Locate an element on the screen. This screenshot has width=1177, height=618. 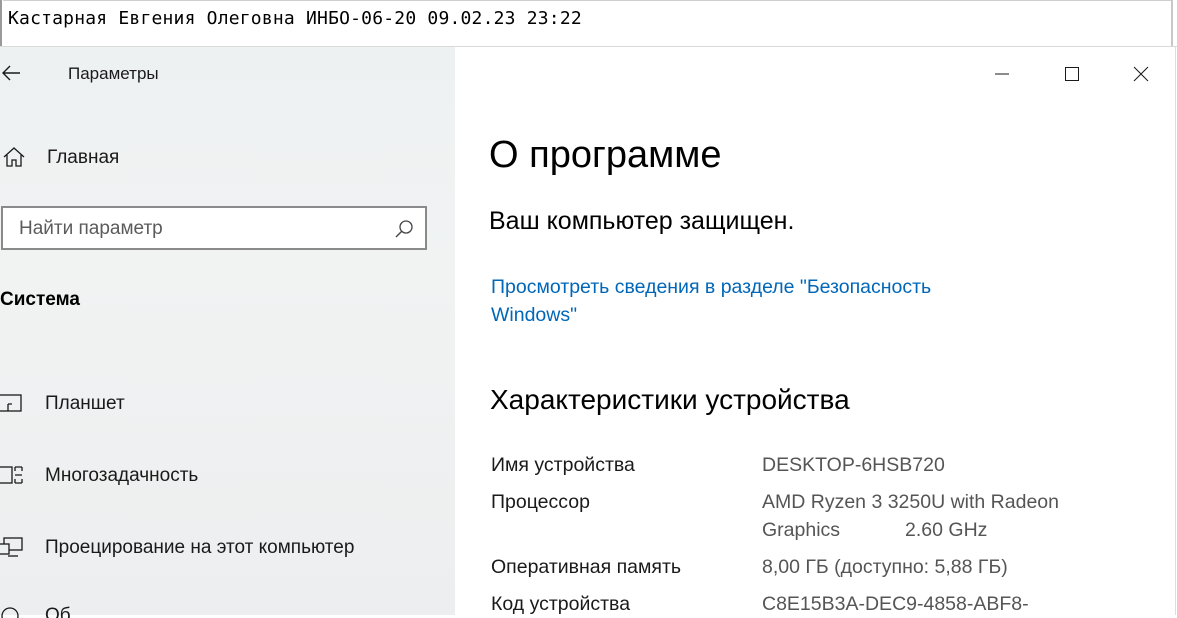
search-input is located at coordinates (199, 229).